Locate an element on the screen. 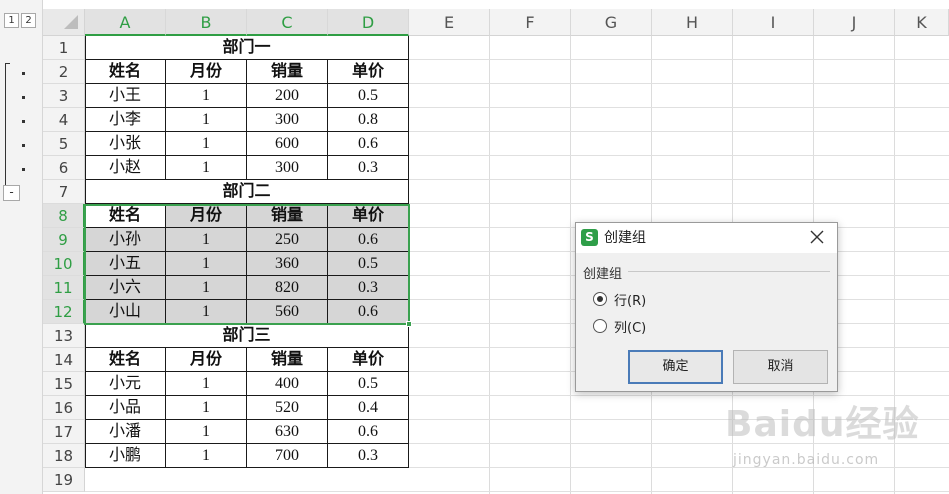 The height and width of the screenshot is (494, 949). radio-selected-dot is located at coordinates (600, 299).